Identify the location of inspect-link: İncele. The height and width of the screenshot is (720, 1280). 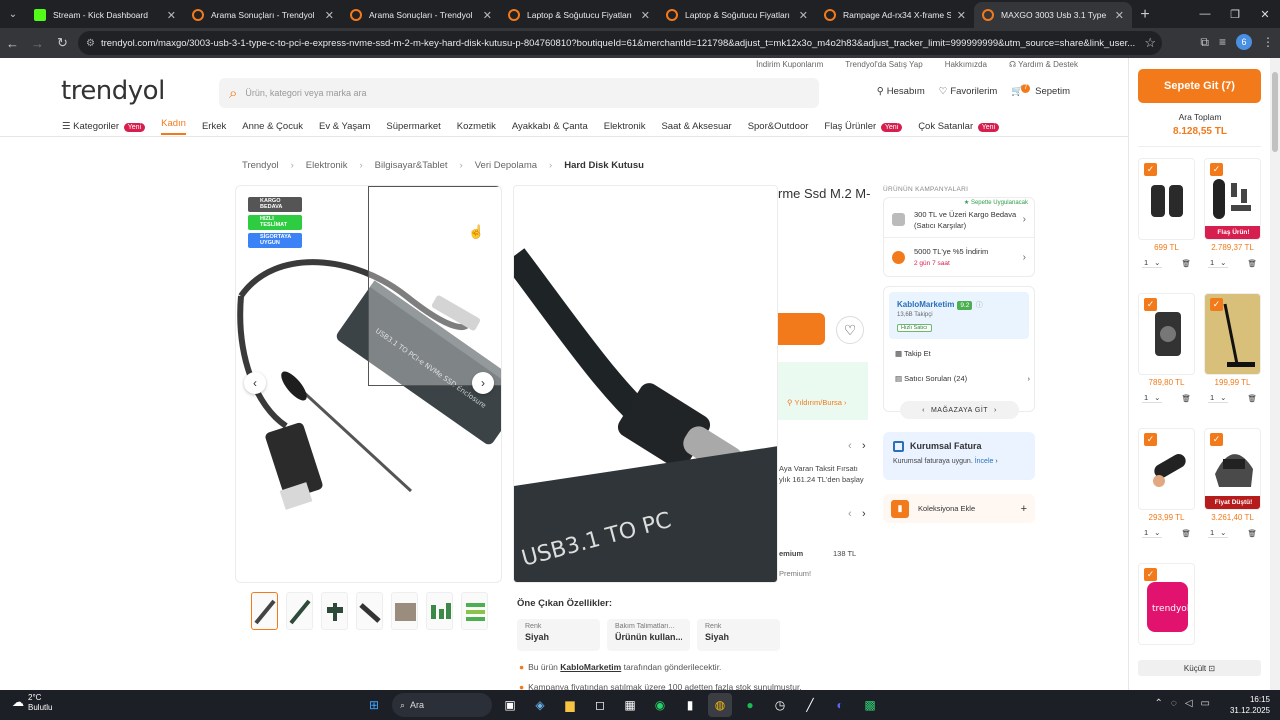
(984, 461).